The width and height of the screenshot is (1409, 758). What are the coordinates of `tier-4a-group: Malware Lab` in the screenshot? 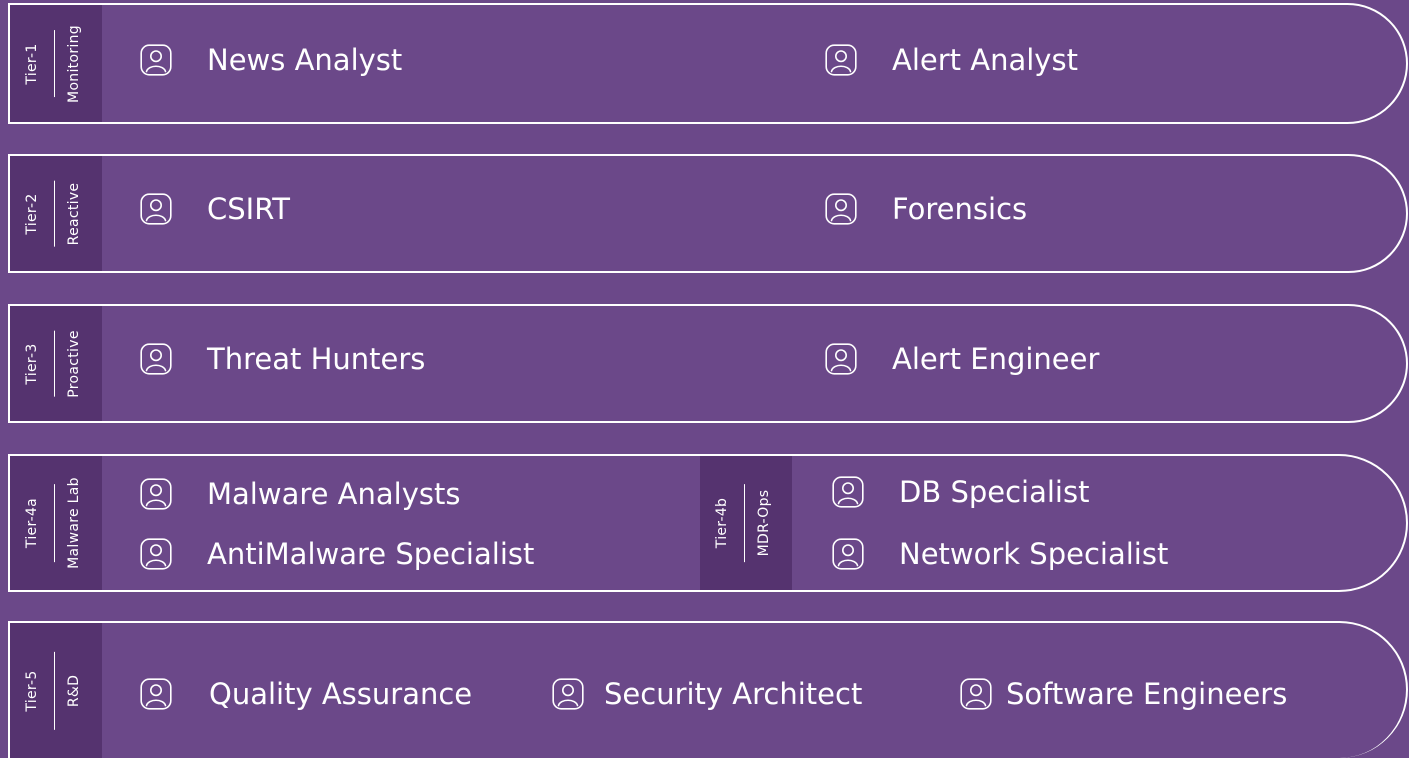 It's located at (74, 523).